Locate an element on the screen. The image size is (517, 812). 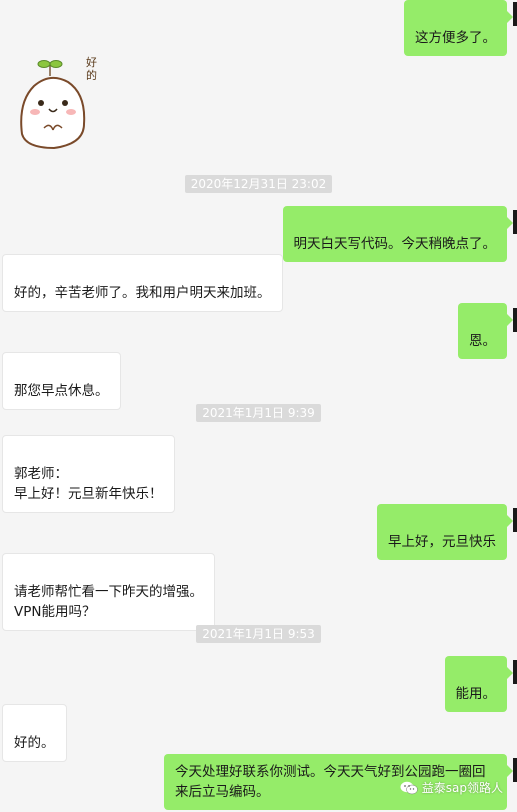
wechat-icon is located at coordinates (409, 787).